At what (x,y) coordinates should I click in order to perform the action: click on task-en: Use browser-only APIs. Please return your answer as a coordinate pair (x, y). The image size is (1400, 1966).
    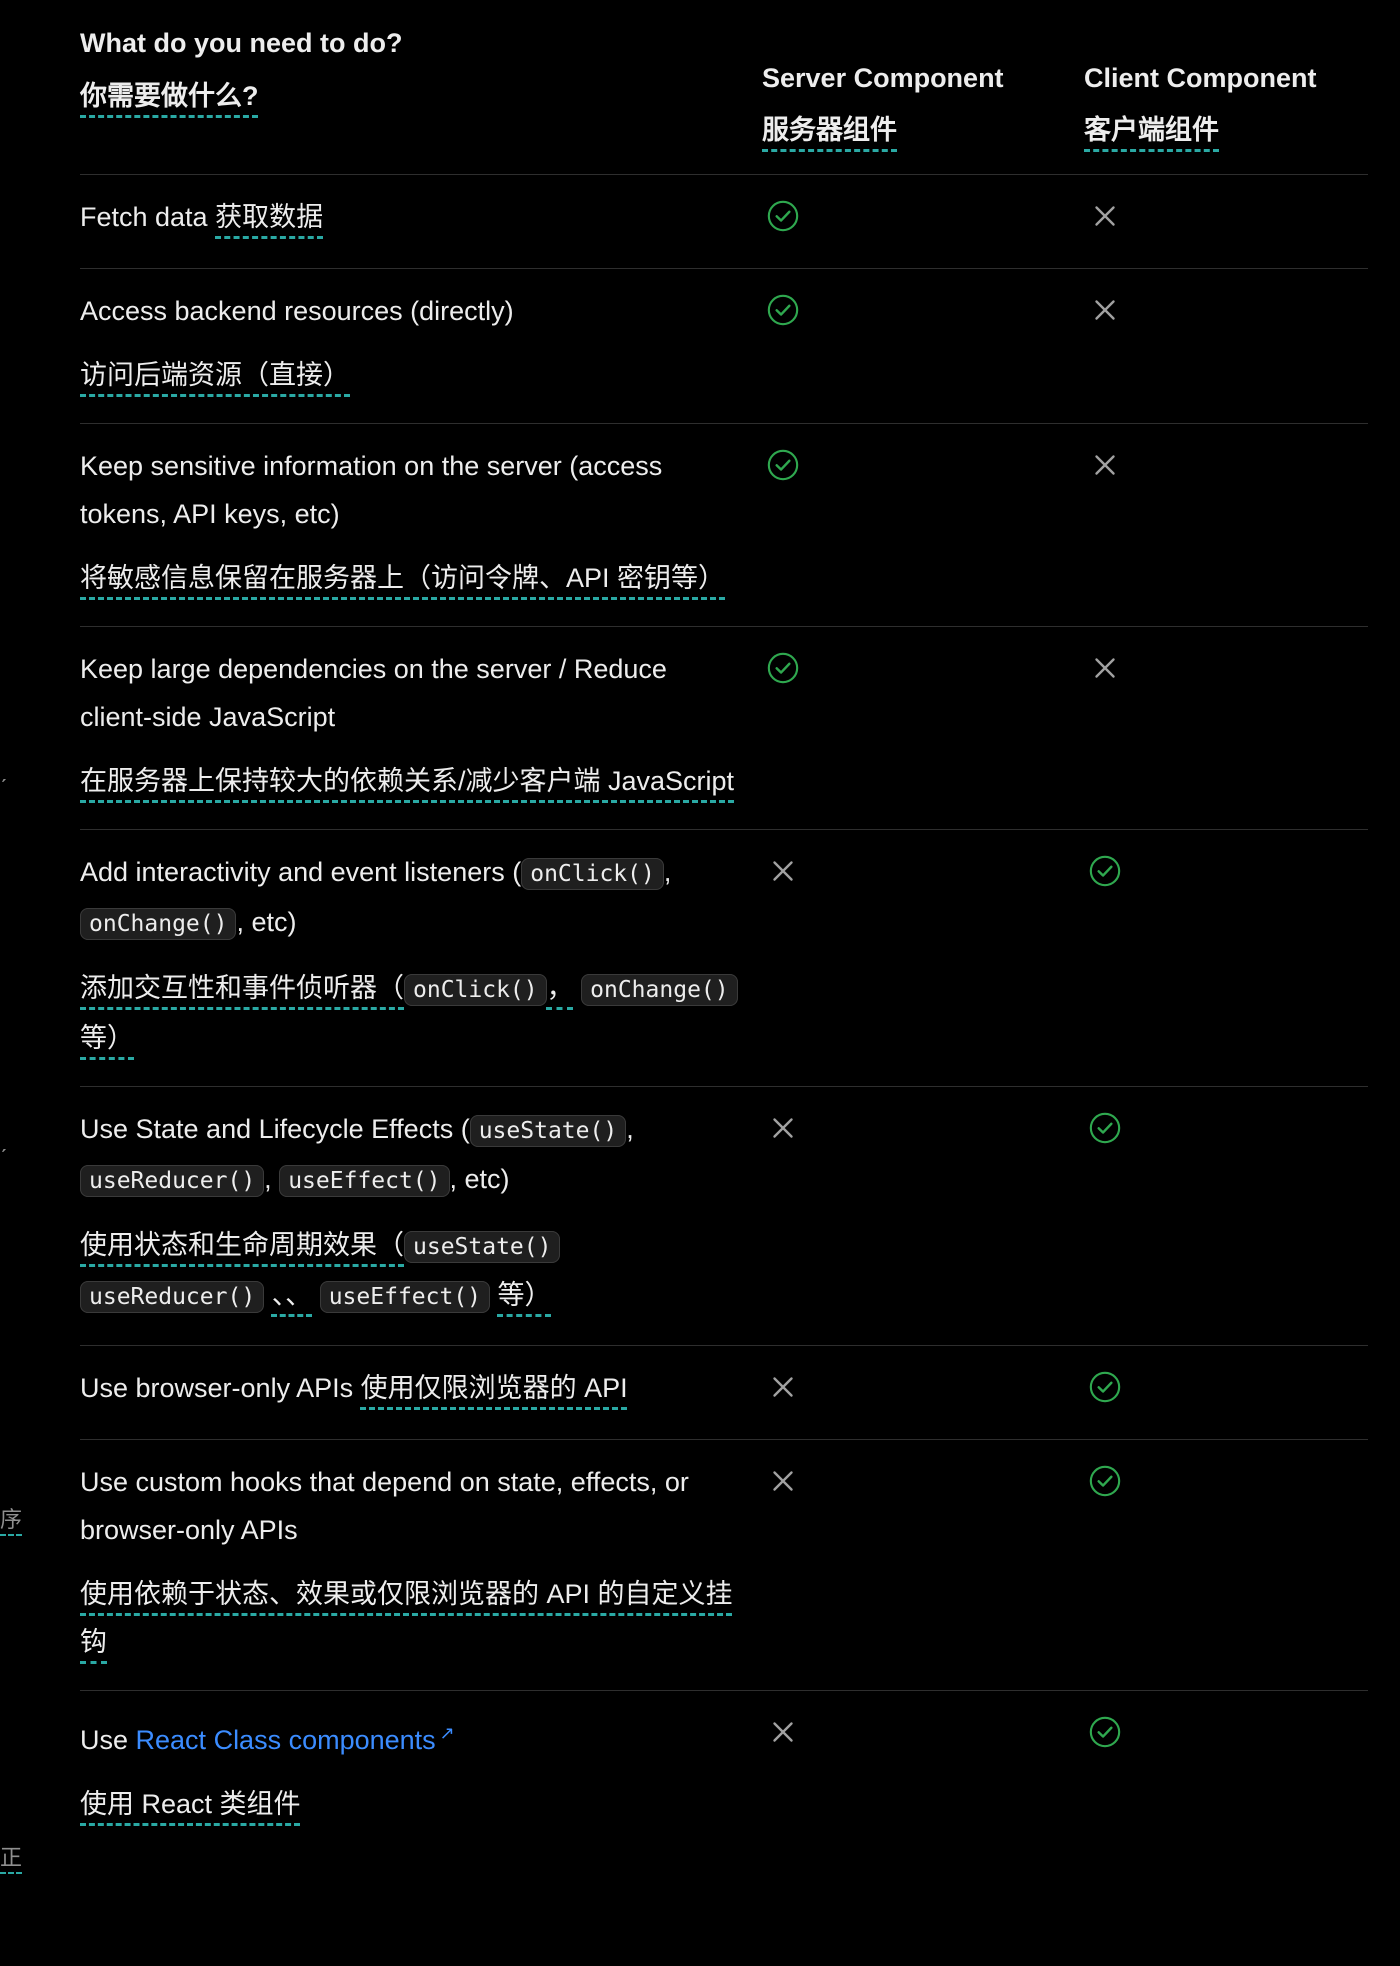
    Looking at the image, I should click on (217, 1388).